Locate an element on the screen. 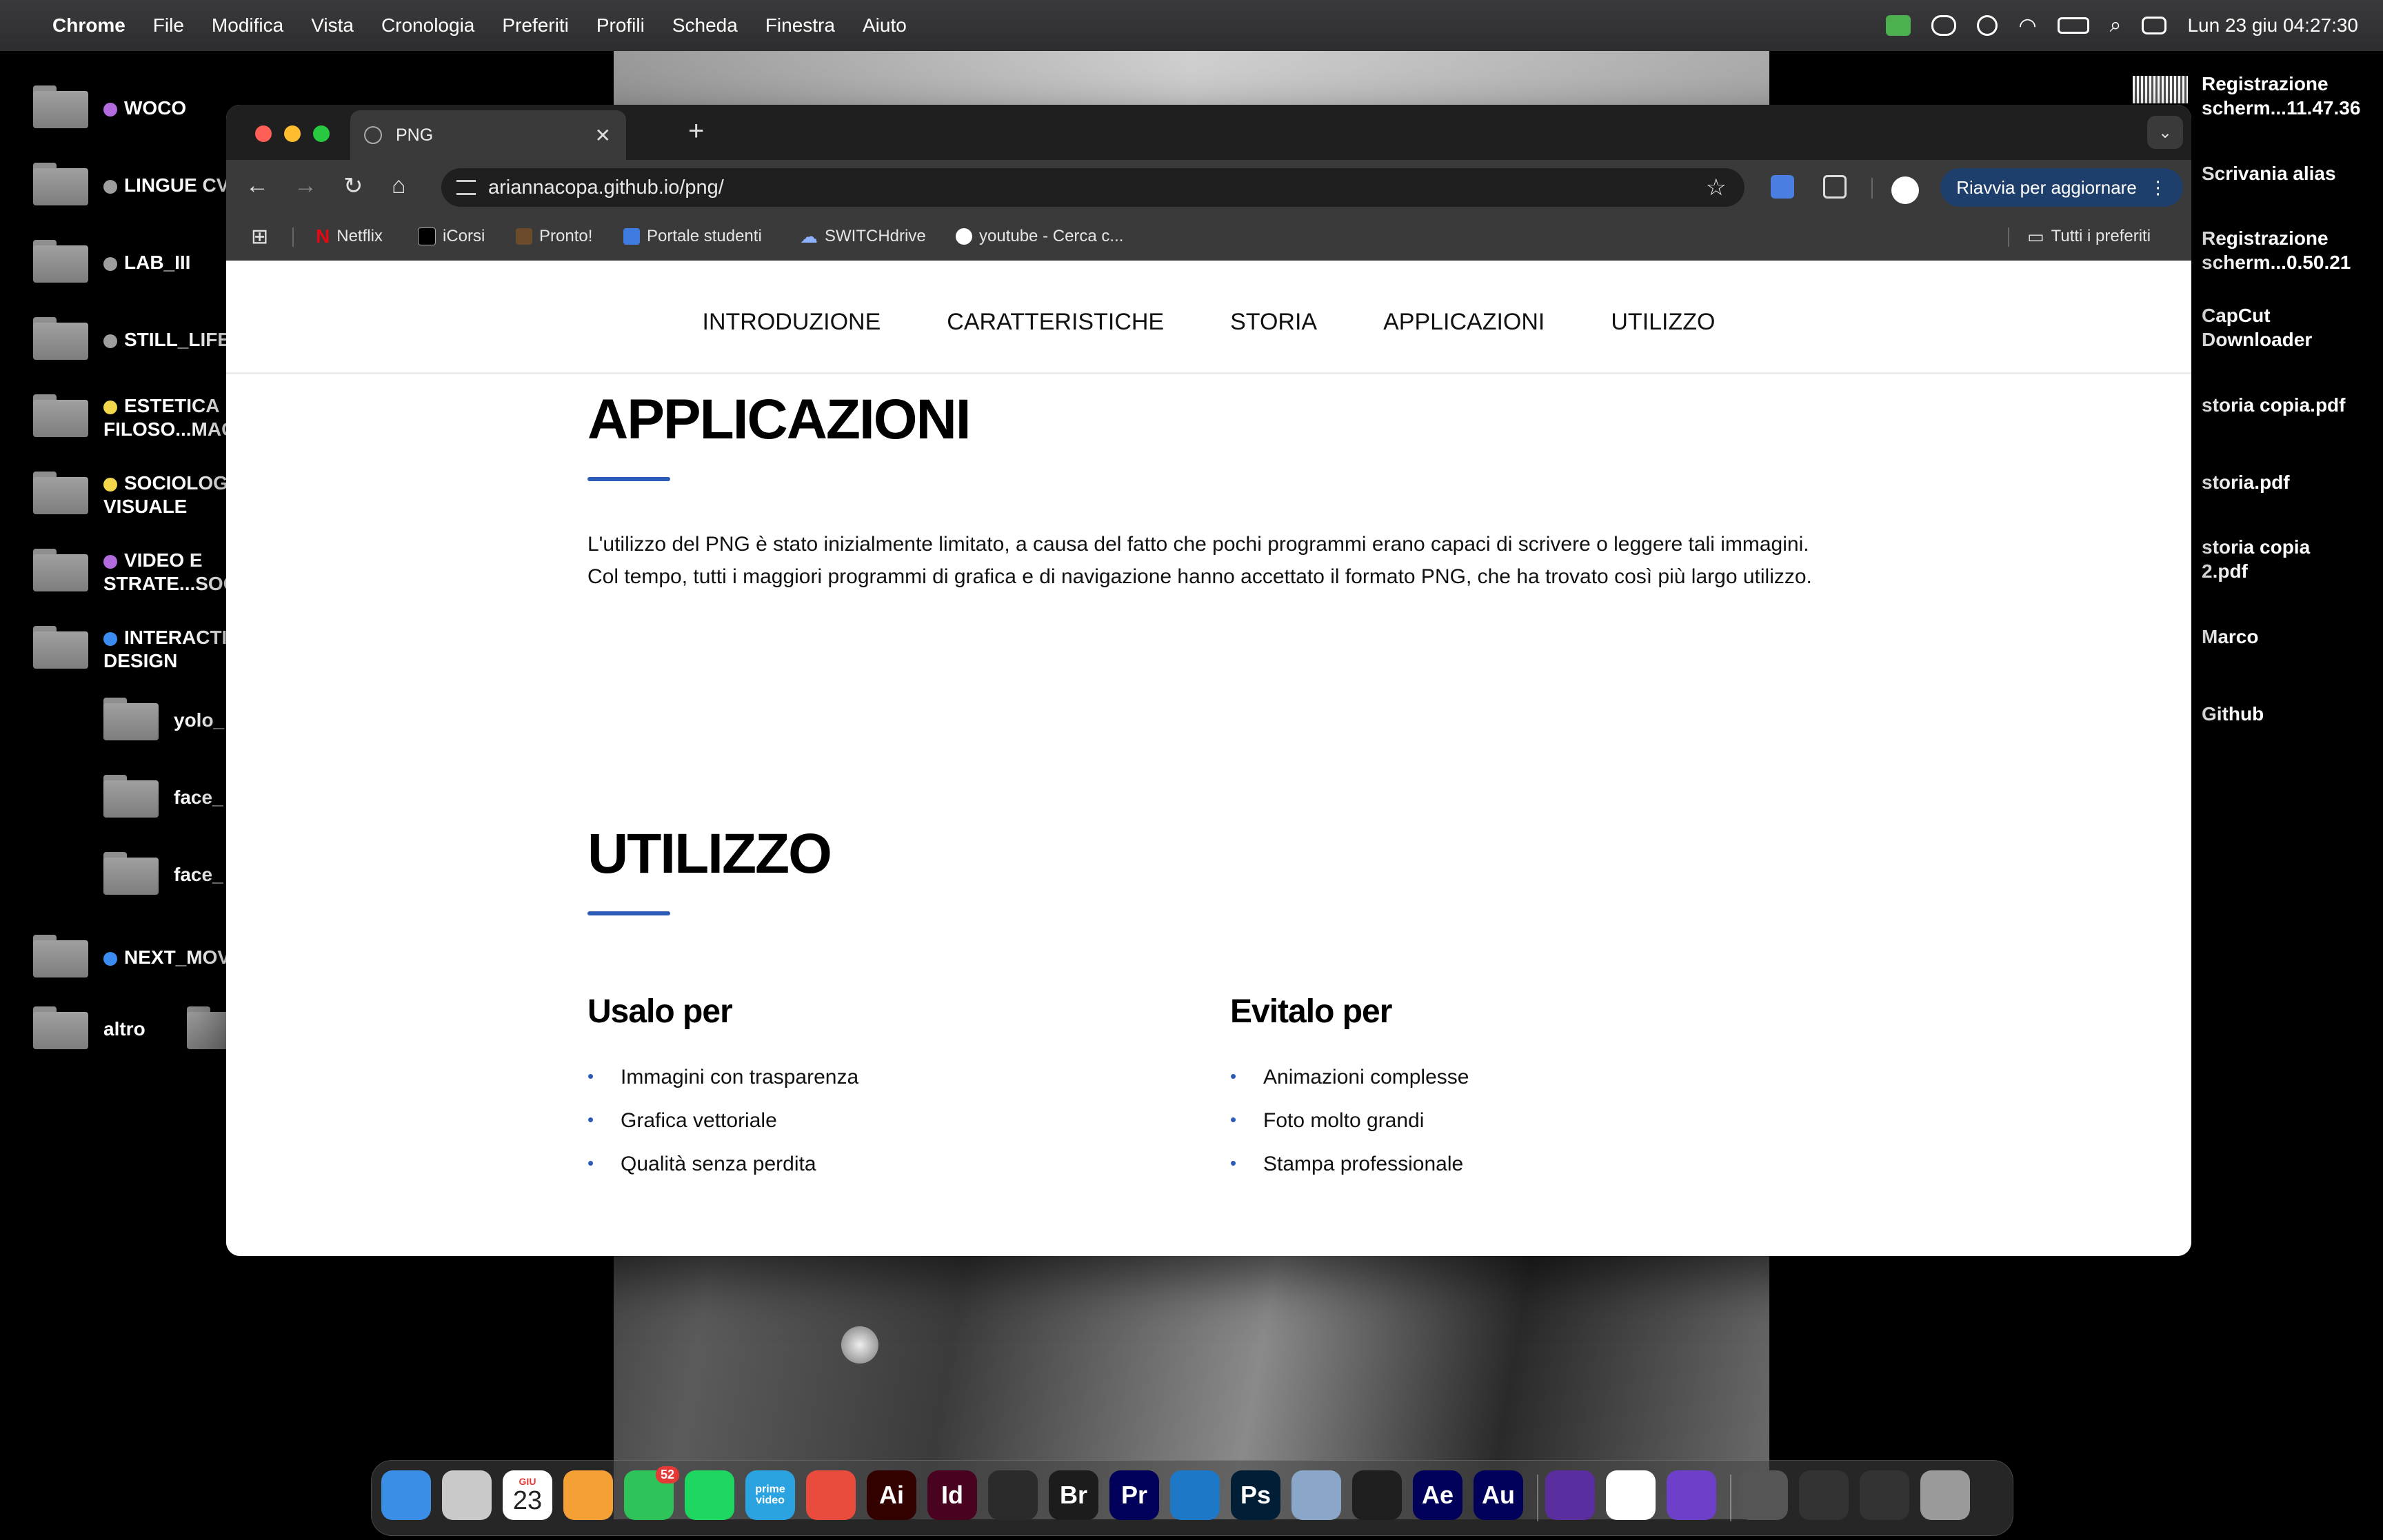  desktop-folder: WOCO is located at coordinates (109, 106).